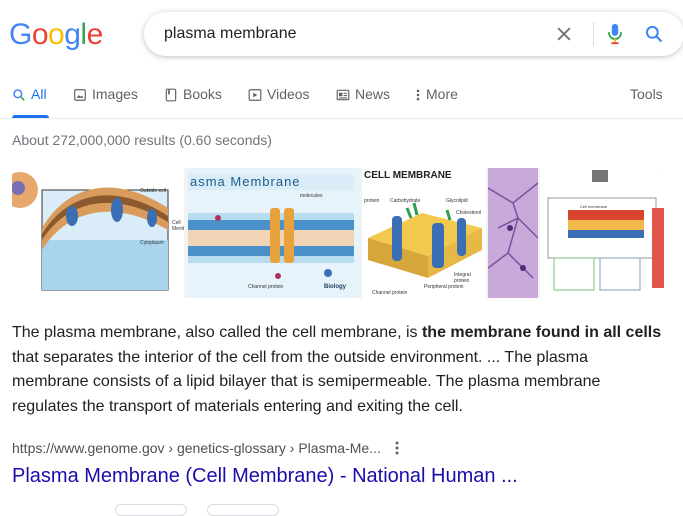 This screenshot has height=516, width=683. Describe the element at coordinates (341, 118) in the screenshot. I see `tabs-divider` at that location.